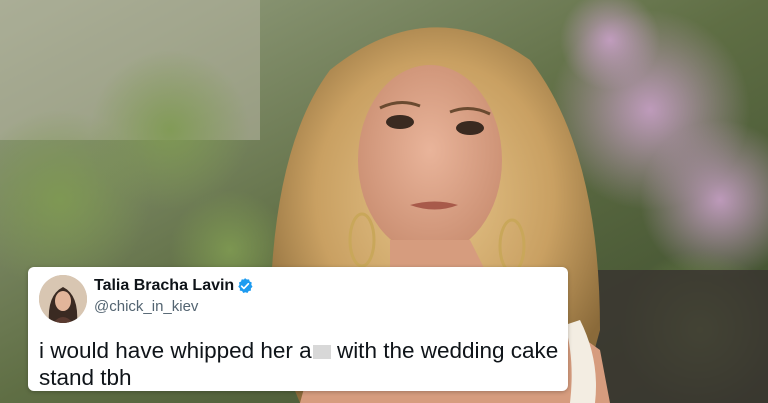 Image resolution: width=768 pixels, height=403 pixels. Describe the element at coordinates (164, 286) in the screenshot. I see `display-name: Talia Bracha Lavin` at that location.